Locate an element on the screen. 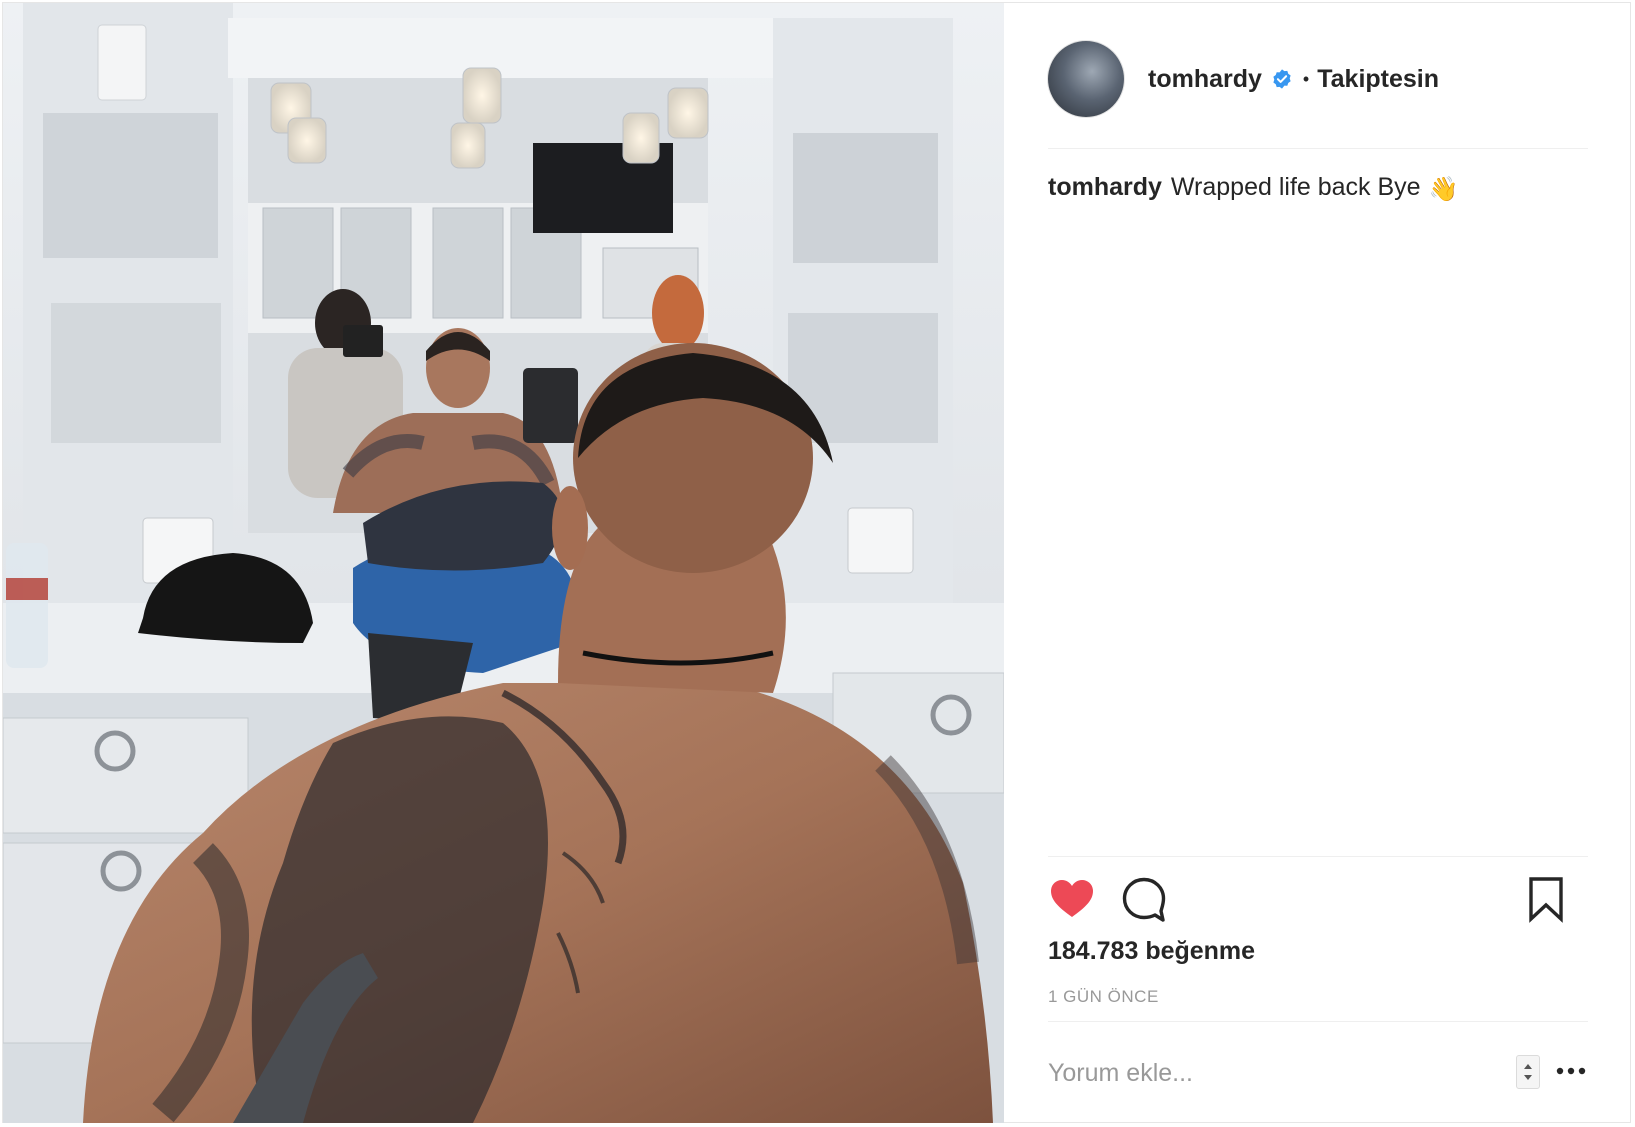 The image size is (1635, 1127). verified-badge-icon is located at coordinates (1282, 79).